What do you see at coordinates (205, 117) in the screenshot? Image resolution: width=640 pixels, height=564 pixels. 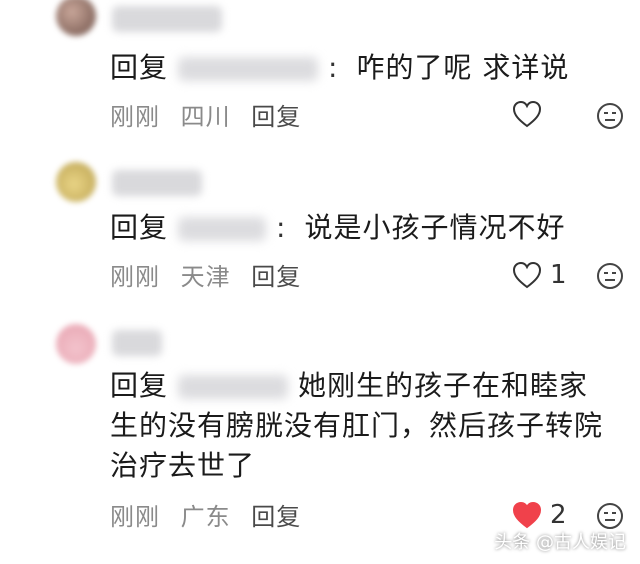 I see `comment-location: 四川` at bounding box center [205, 117].